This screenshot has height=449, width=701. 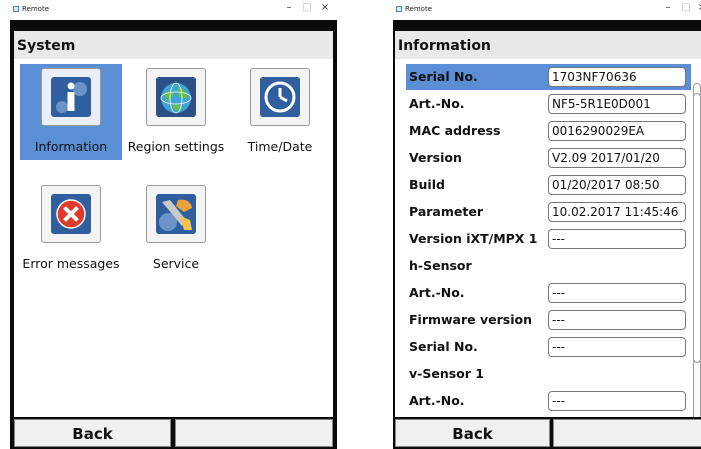 I want to click on left-footer-bar: Back, so click(x=173, y=433).